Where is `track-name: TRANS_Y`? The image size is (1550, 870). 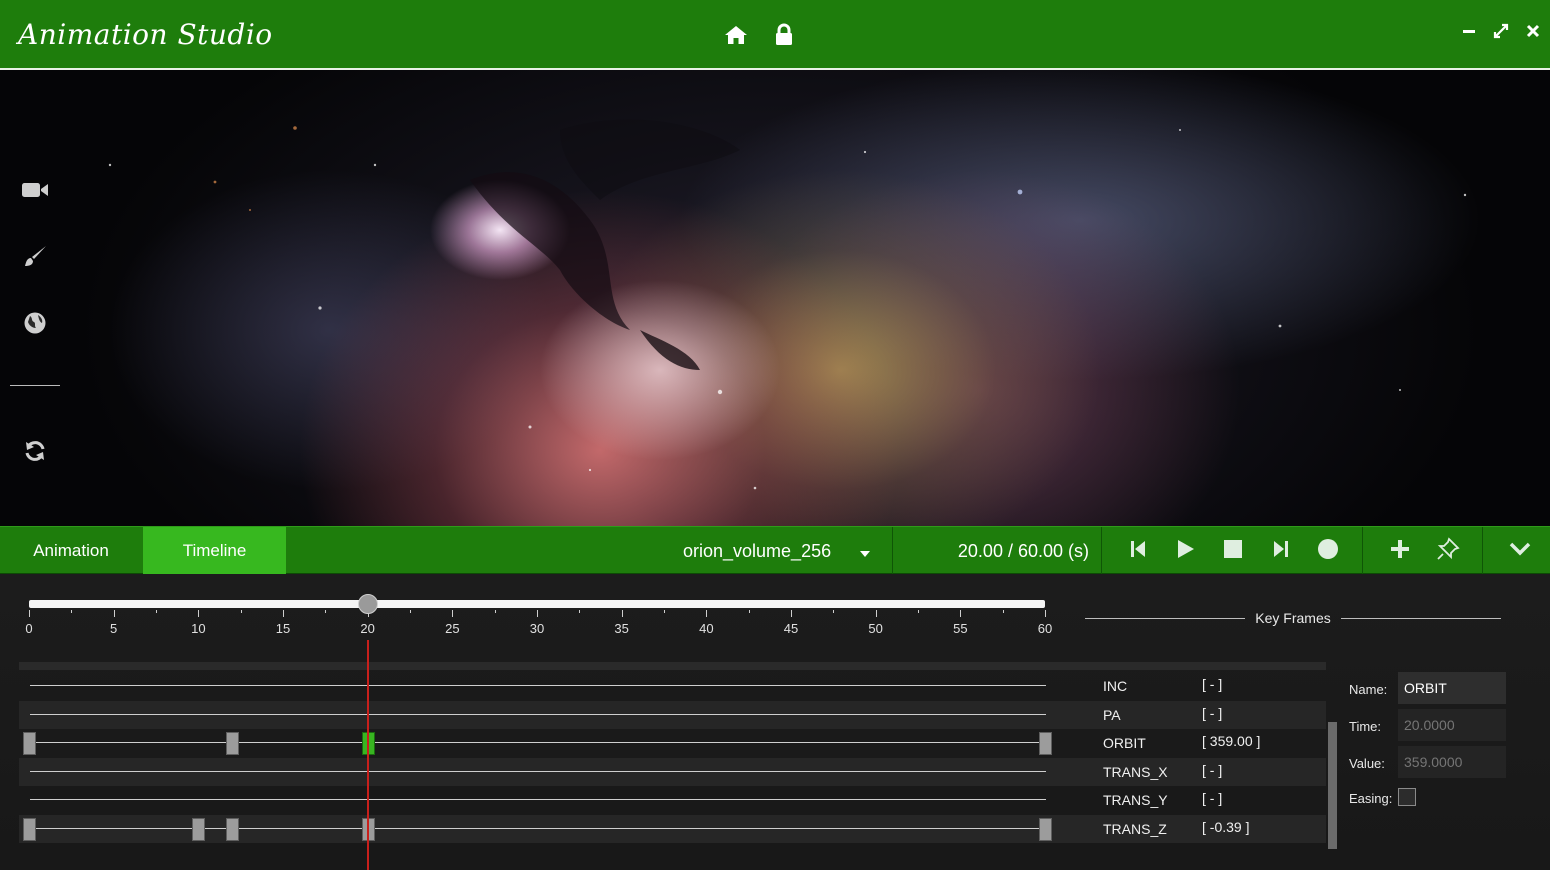
track-name: TRANS_Y is located at coordinates (1135, 800).